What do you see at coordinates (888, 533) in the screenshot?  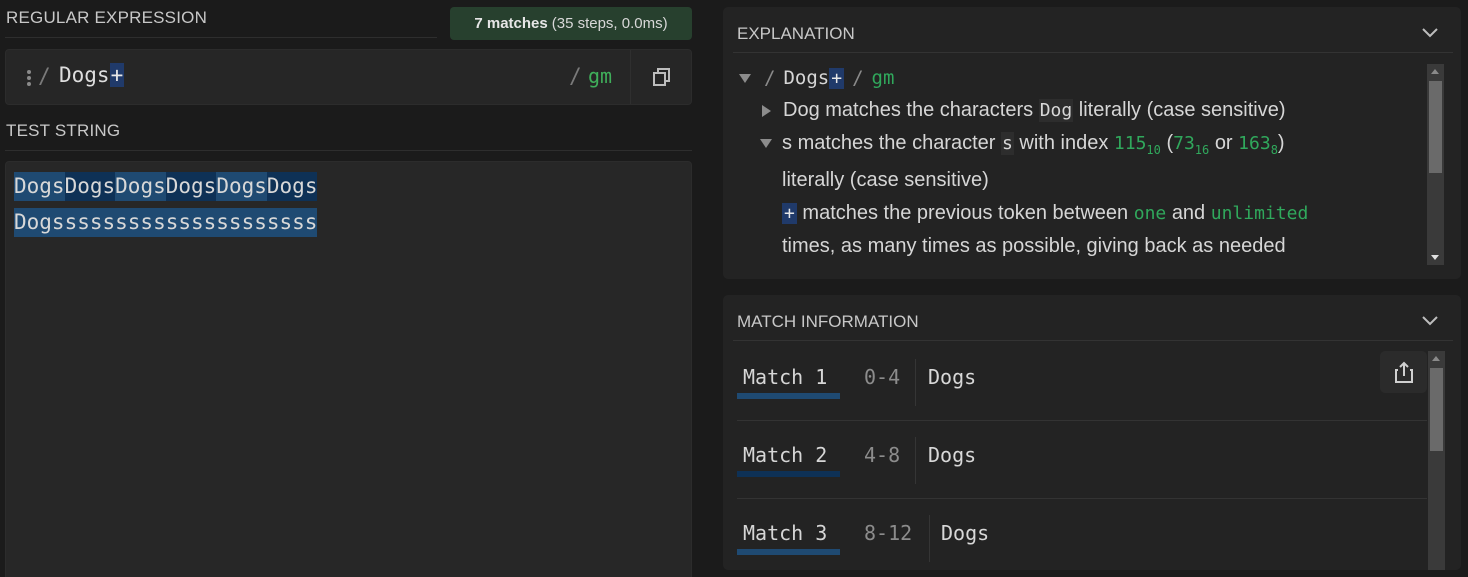 I see `match-range: 8-12` at bounding box center [888, 533].